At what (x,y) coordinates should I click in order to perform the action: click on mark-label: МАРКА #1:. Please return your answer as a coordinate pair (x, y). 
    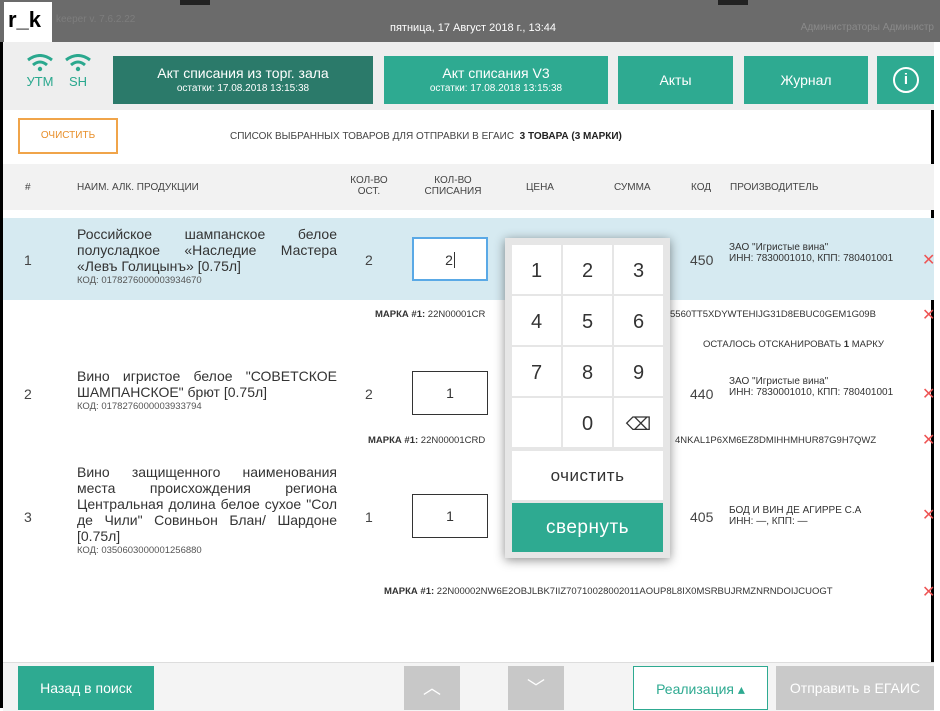
    Looking at the image, I should click on (400, 314).